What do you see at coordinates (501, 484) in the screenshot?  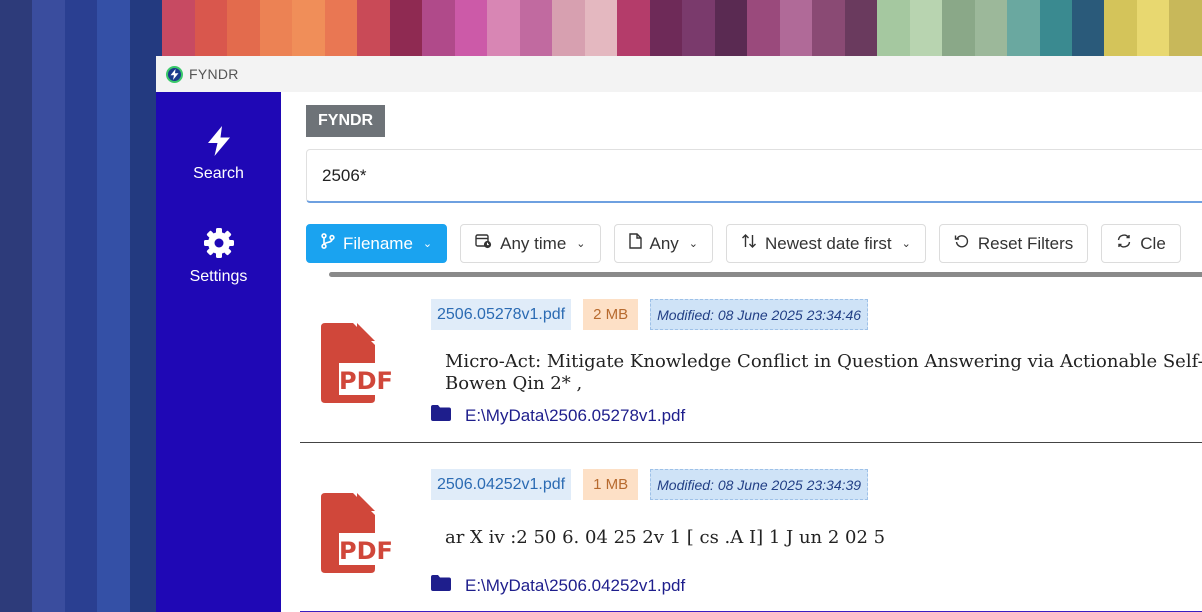 I see `filename-chip: 2506.04252v1.pdf` at bounding box center [501, 484].